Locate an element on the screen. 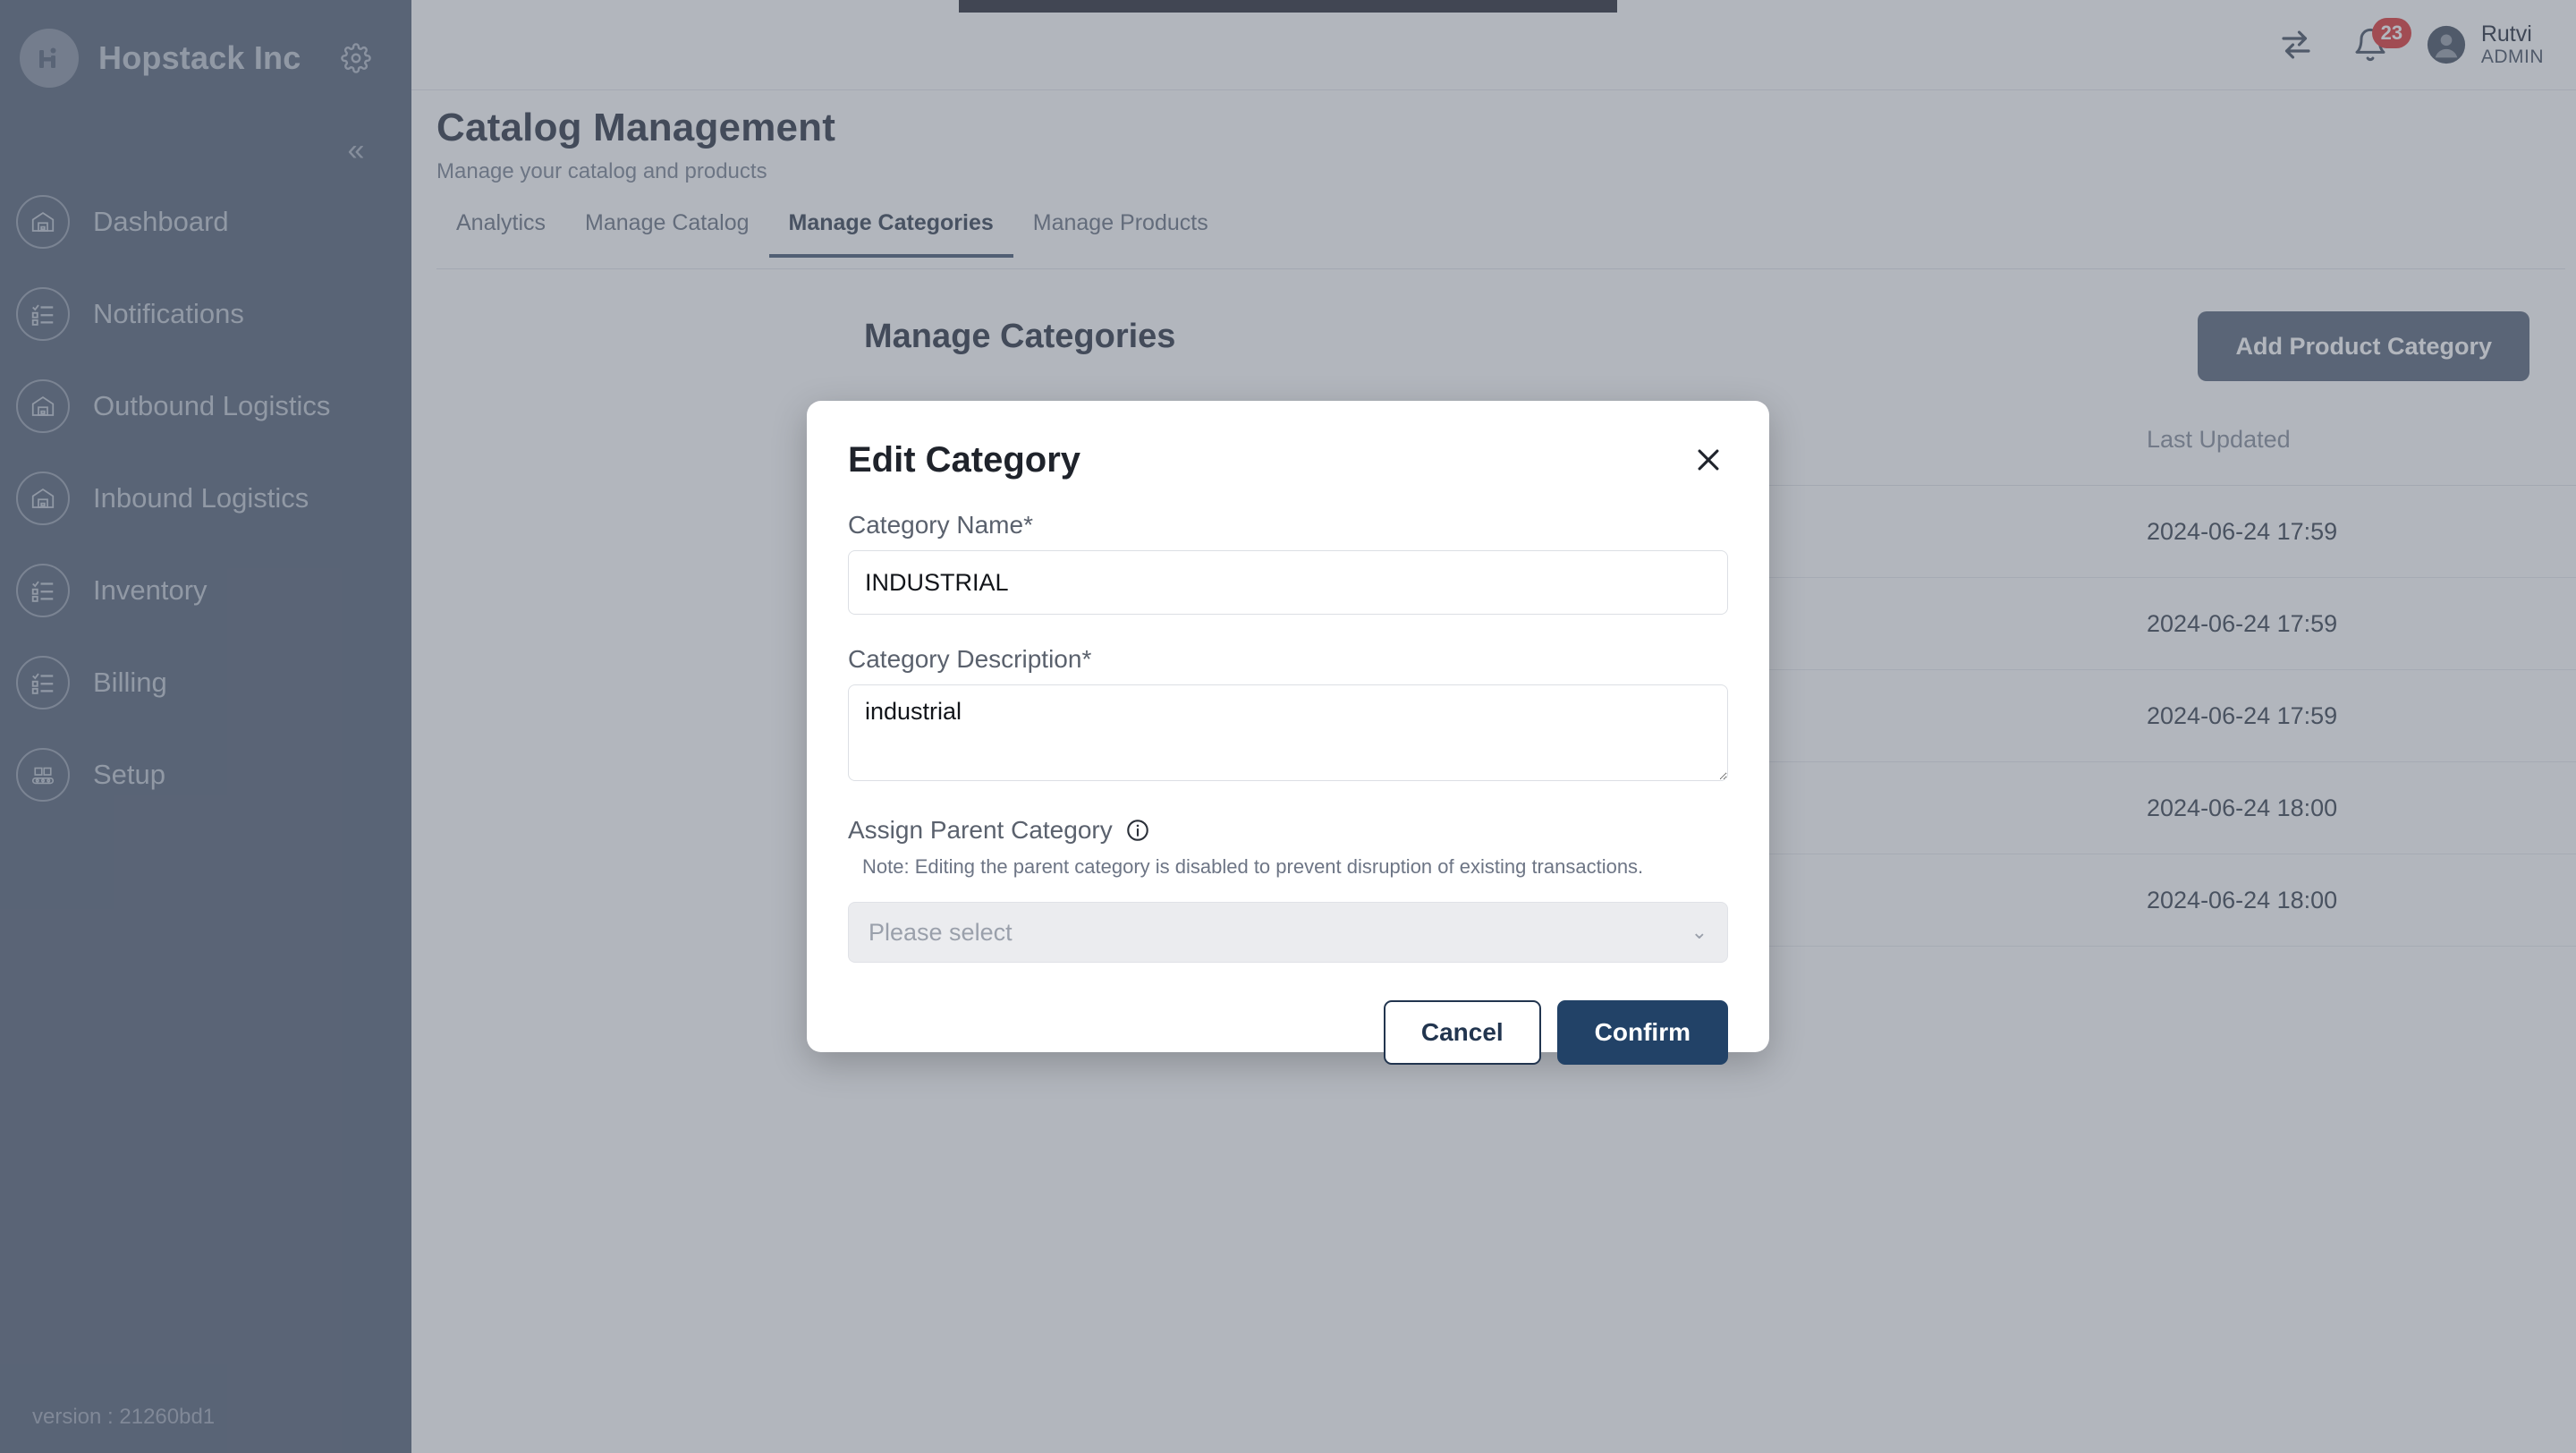 Image resolution: width=2576 pixels, height=1453 pixels. cancel-button: Cancel is located at coordinates (1462, 1032).